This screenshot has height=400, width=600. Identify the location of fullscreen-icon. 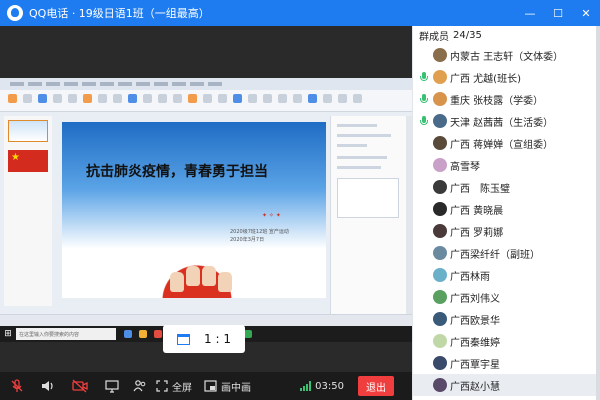
(162, 386).